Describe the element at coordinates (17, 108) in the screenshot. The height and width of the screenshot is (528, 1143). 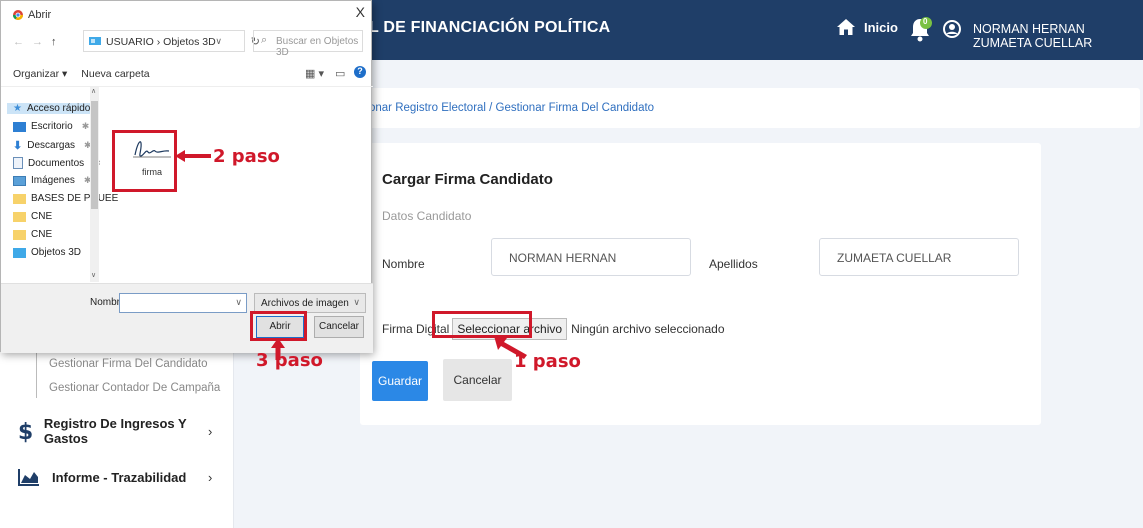
I see `star-icon: ★` at that location.